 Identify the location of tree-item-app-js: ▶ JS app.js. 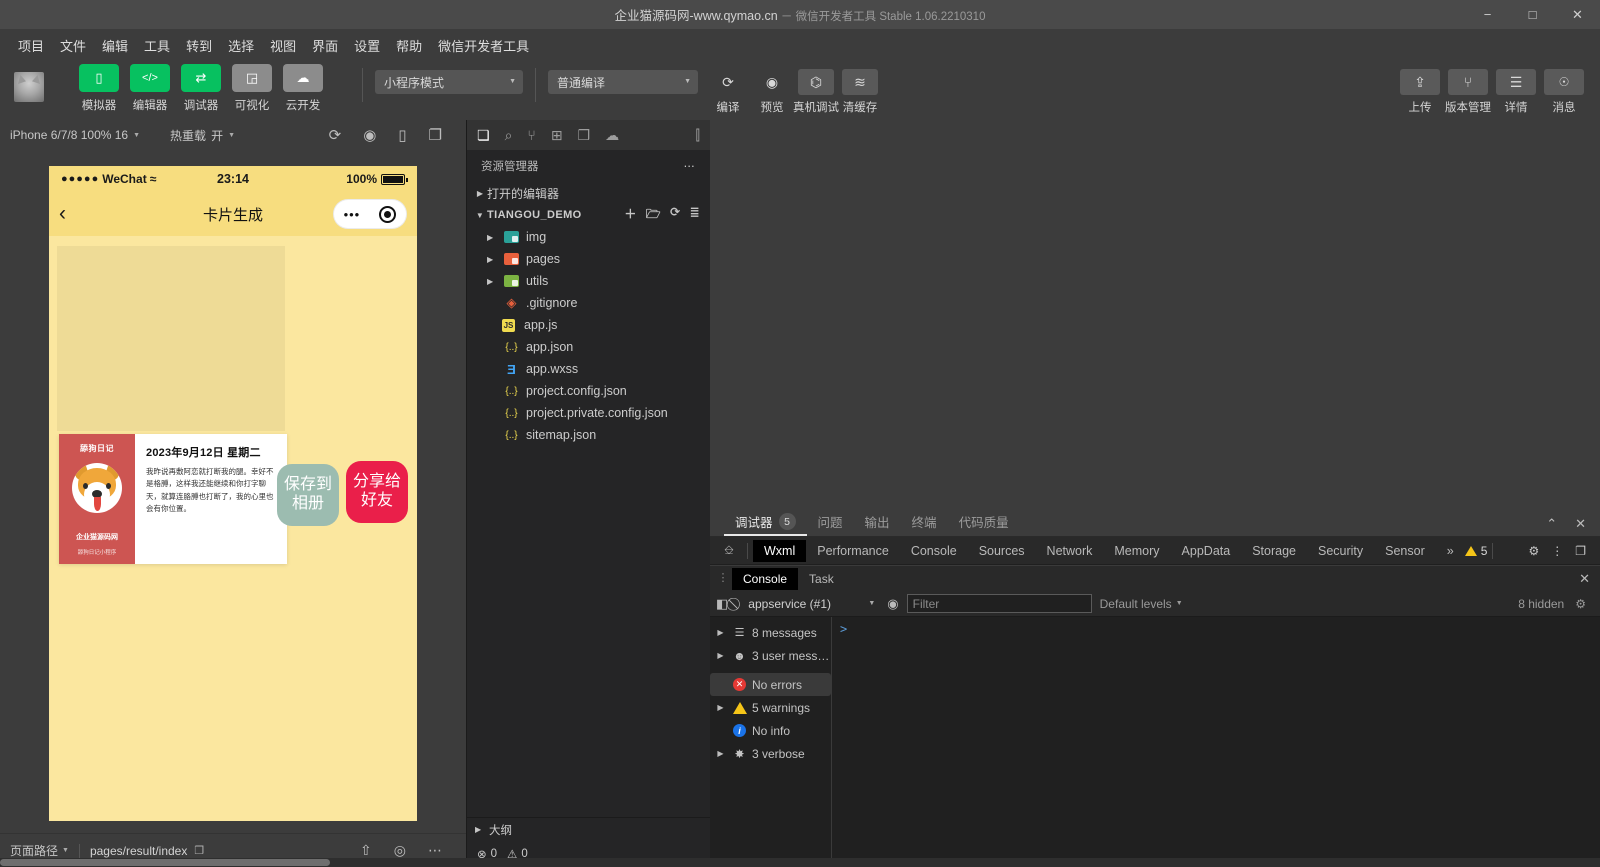
(588, 325).